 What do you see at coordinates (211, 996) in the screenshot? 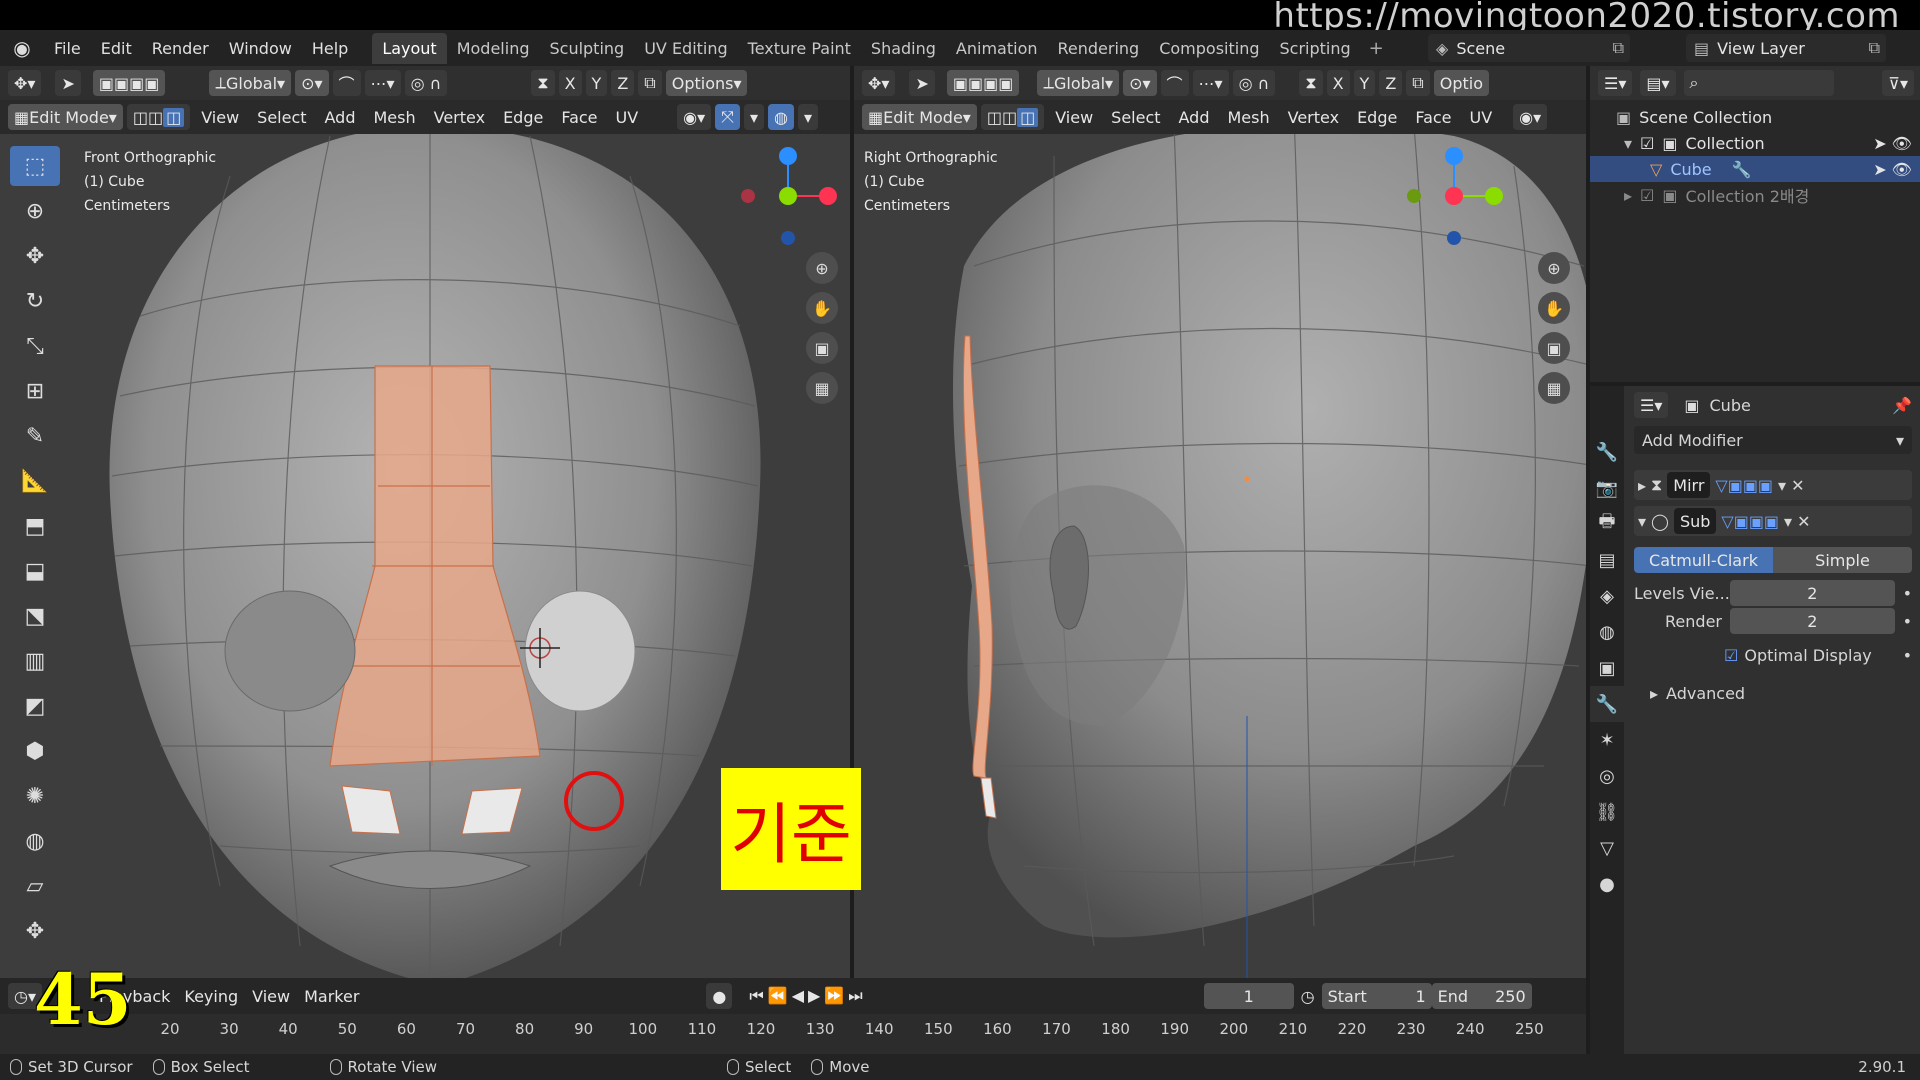
I see `keying-menu: Keying` at bounding box center [211, 996].